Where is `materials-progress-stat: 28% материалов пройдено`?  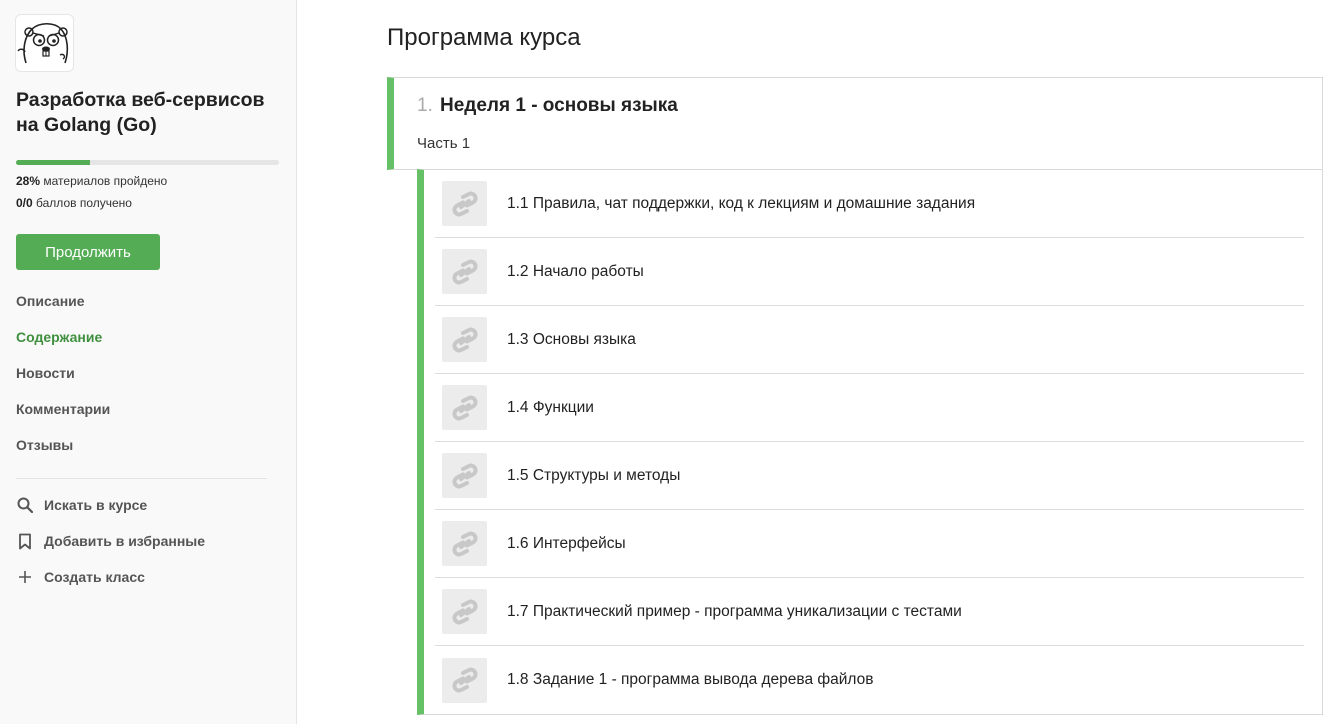 materials-progress-stat: 28% материалов пройдено is located at coordinates (91, 181).